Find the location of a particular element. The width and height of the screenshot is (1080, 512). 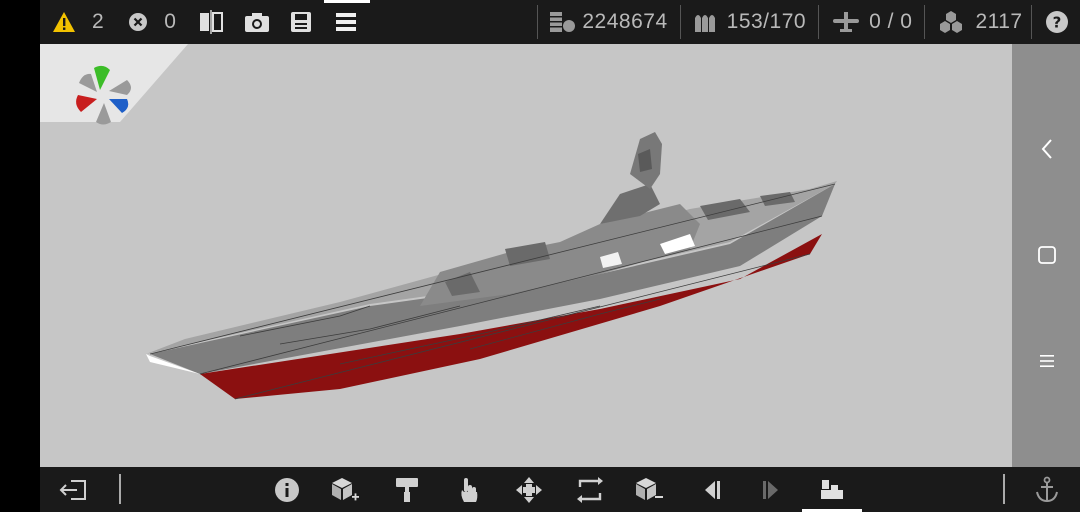

camera-icon is located at coordinates (257, 22).